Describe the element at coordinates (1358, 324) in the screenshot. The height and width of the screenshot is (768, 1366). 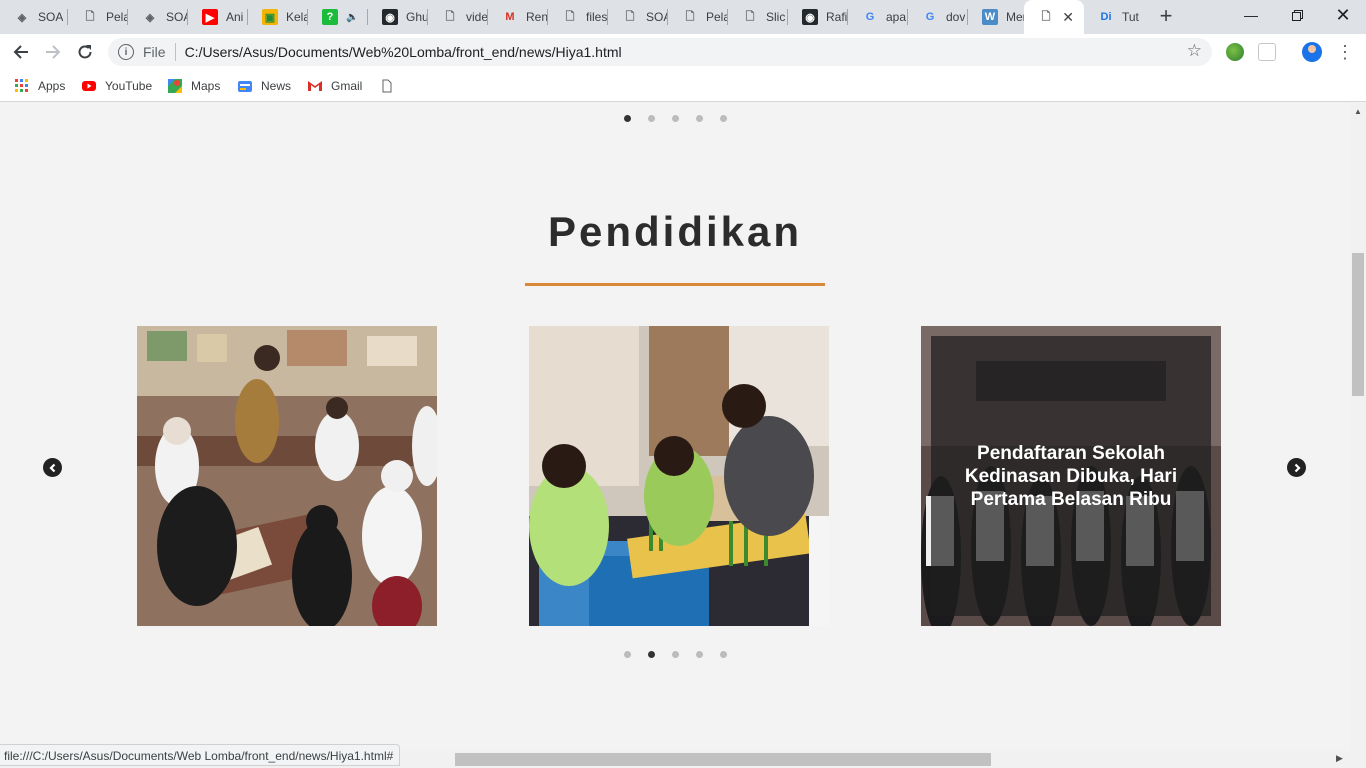
I see `vertical-scroll-thumb` at that location.